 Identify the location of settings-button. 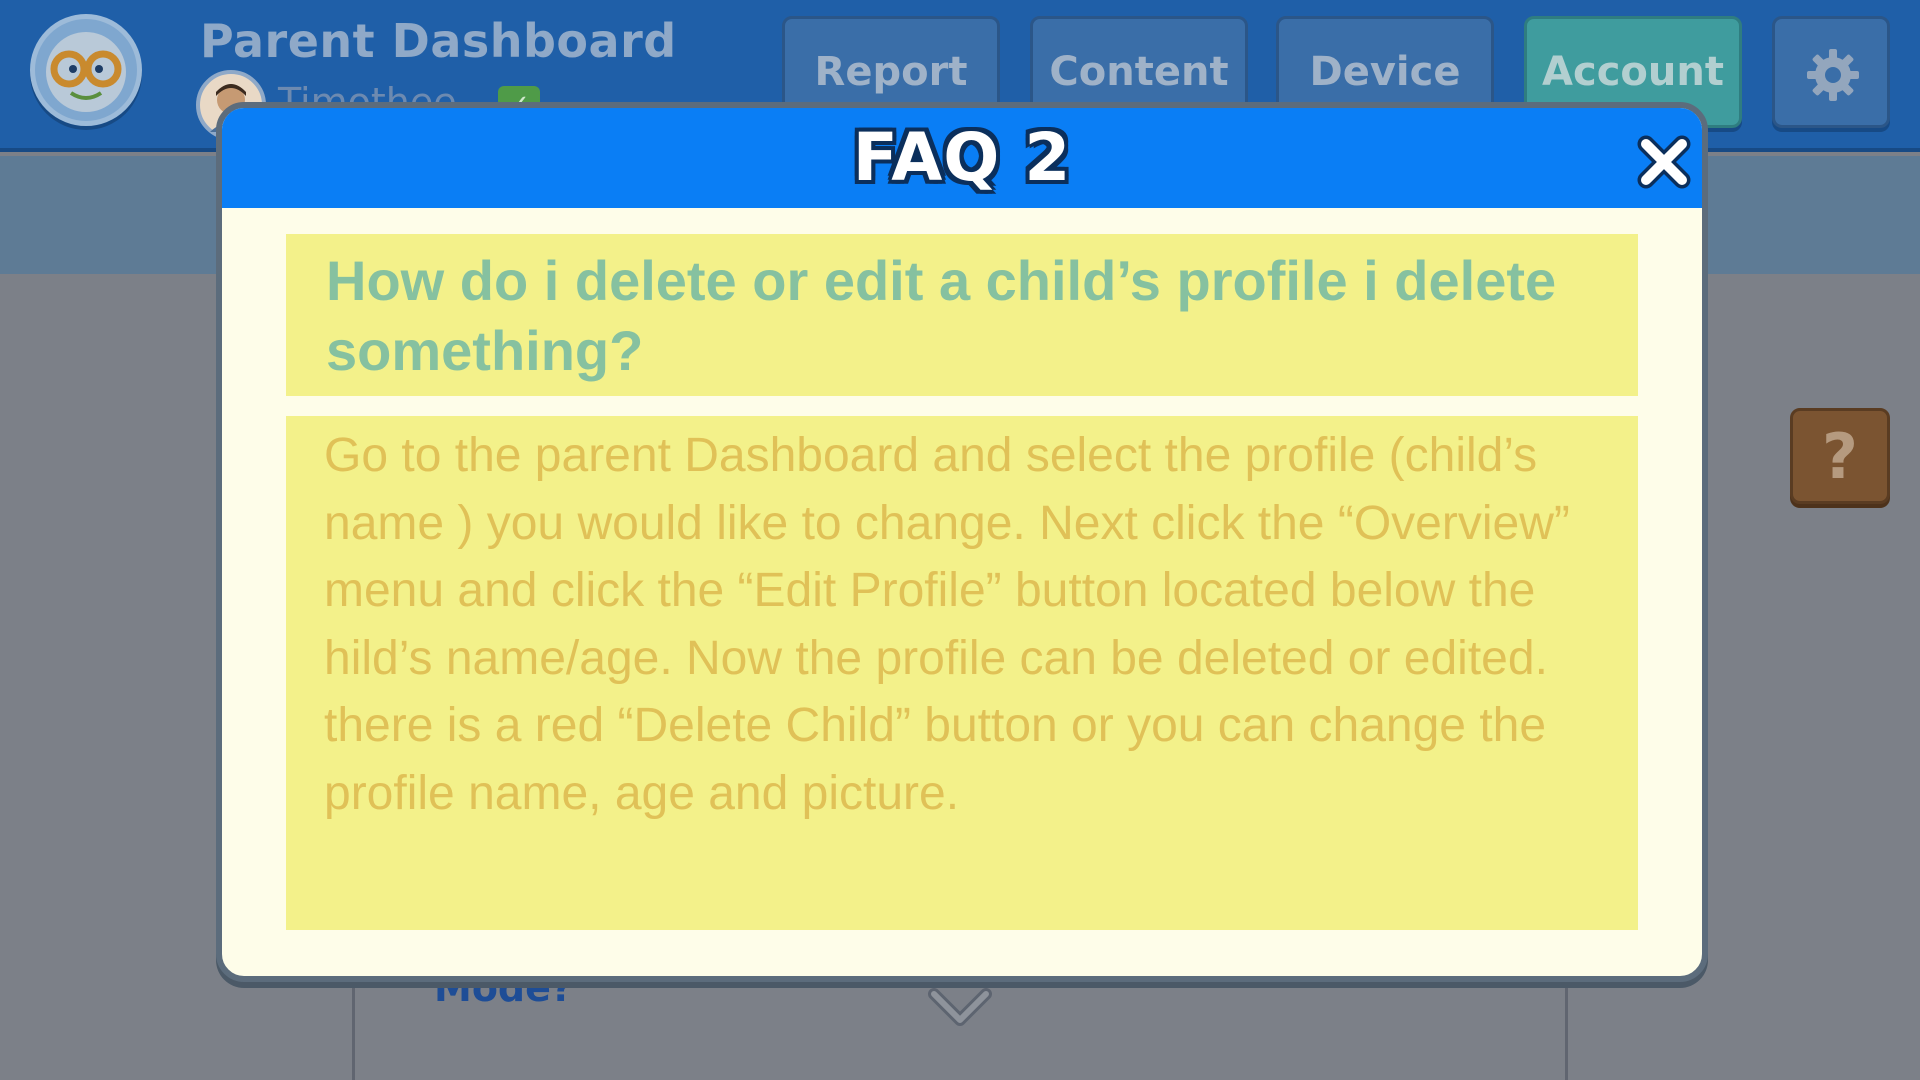
(1831, 72).